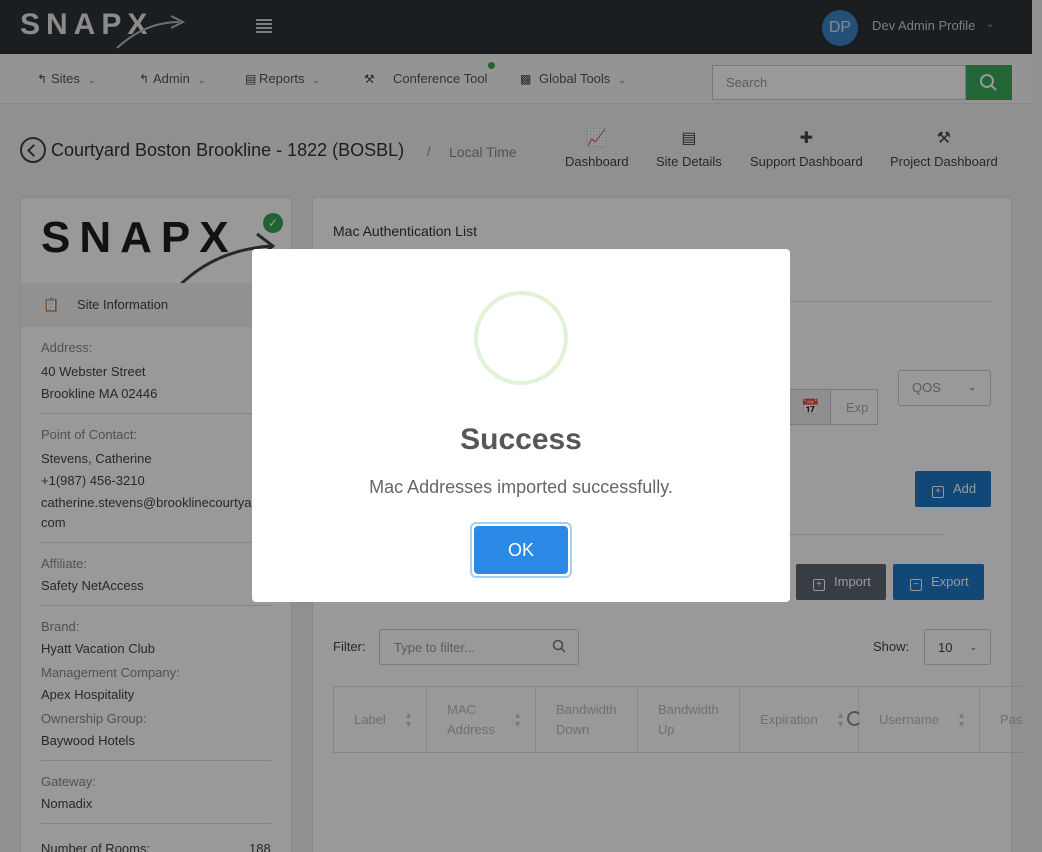 The image size is (1042, 852). Describe the element at coordinates (521, 439) in the screenshot. I see `dialog-title: Success` at that location.